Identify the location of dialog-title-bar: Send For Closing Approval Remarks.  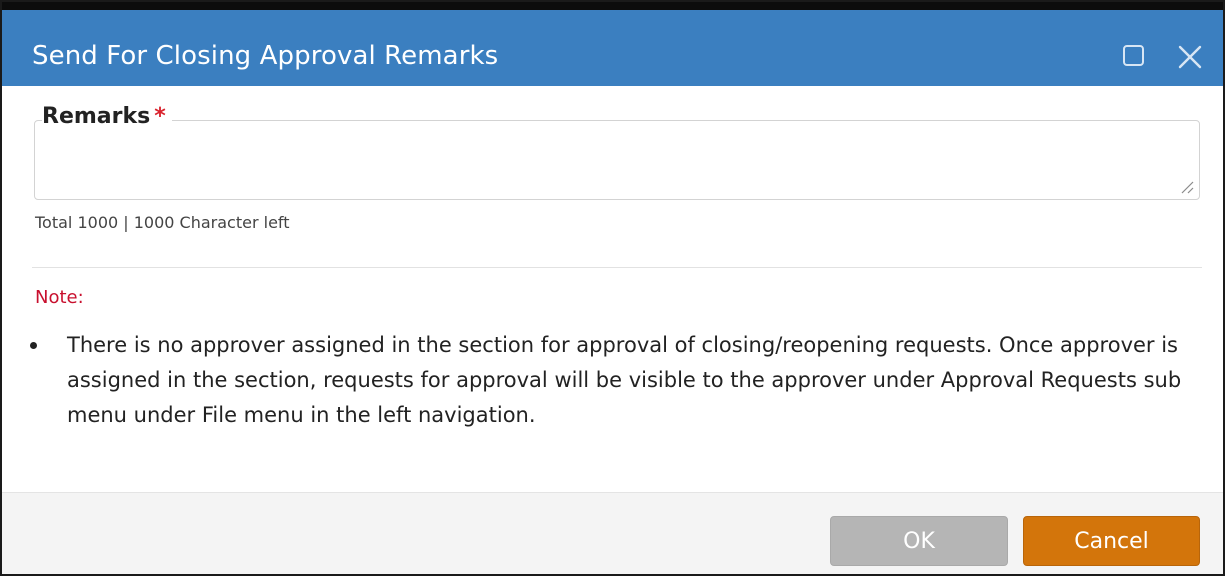
(612, 44).